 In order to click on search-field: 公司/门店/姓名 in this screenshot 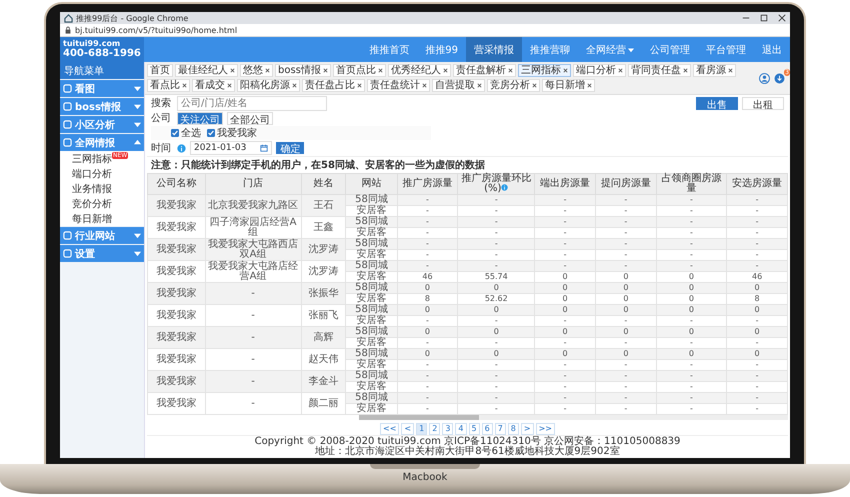, I will do `click(252, 103)`.